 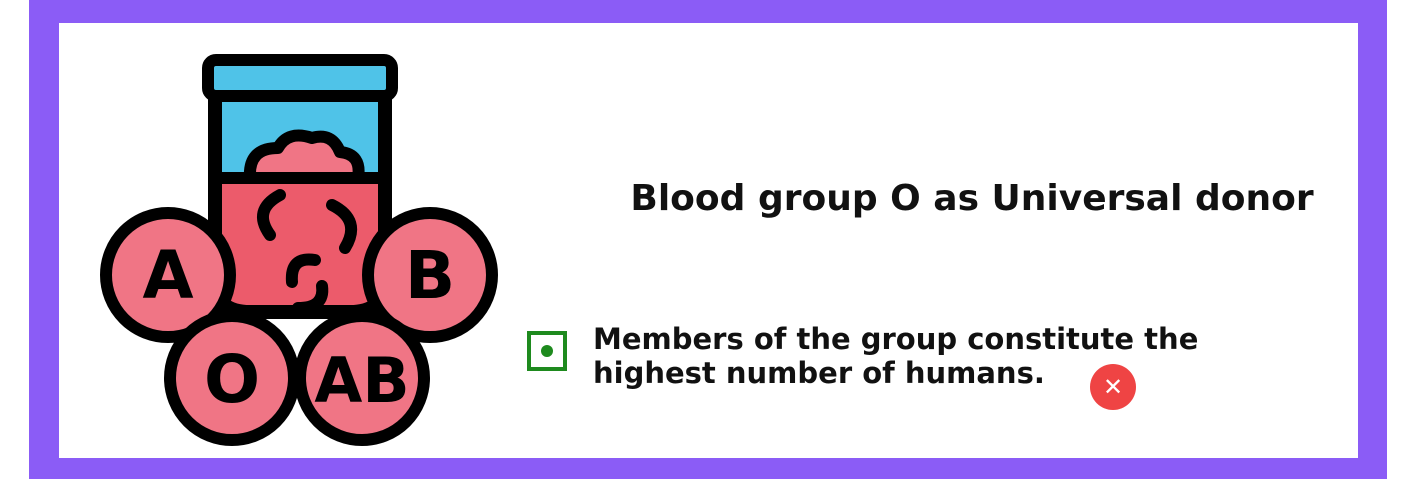 I want to click on question-title: Blood group O as Universal donor, so click(x=972, y=198).